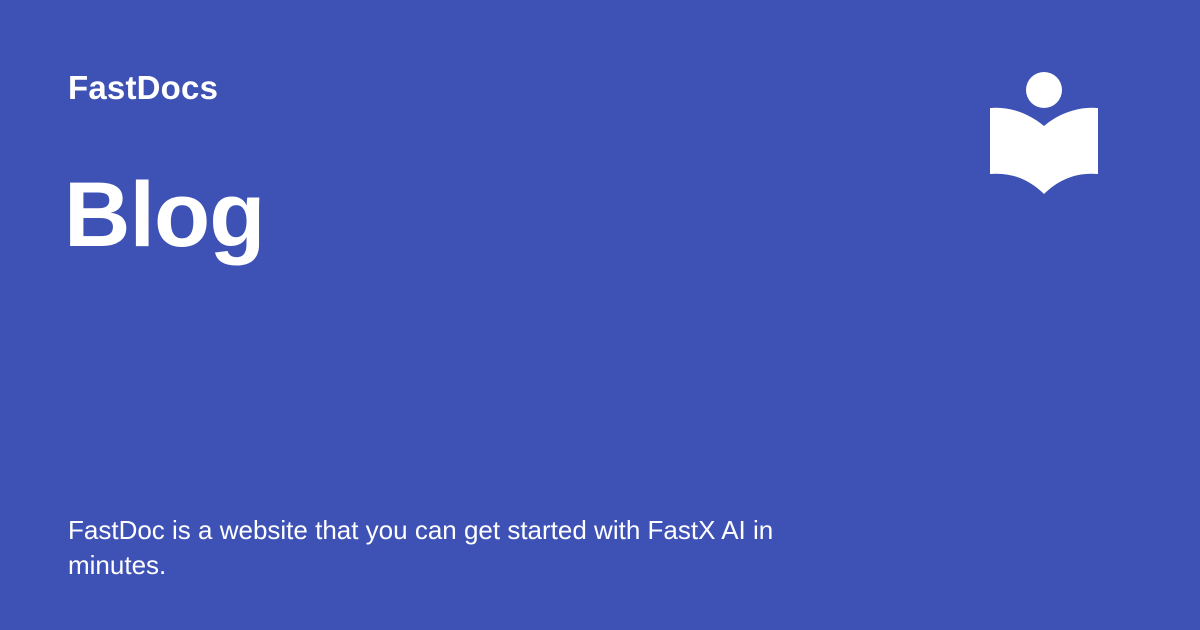  What do you see at coordinates (143, 87) in the screenshot?
I see `site-name: FastDocs` at bounding box center [143, 87].